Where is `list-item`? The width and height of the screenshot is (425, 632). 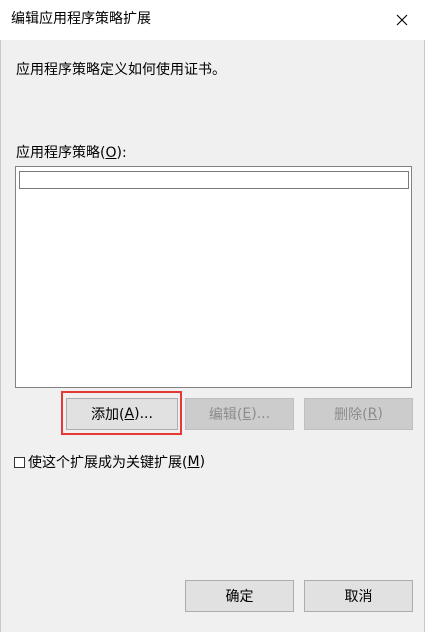 list-item is located at coordinates (214, 180).